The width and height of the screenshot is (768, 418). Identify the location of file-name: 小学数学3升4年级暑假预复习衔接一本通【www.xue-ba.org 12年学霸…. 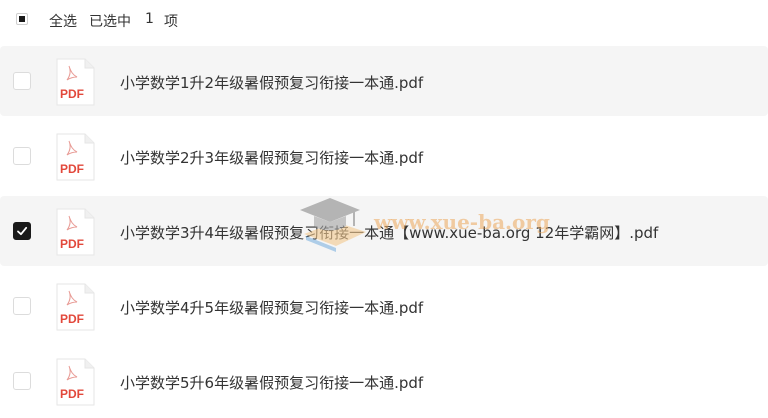
(389, 232).